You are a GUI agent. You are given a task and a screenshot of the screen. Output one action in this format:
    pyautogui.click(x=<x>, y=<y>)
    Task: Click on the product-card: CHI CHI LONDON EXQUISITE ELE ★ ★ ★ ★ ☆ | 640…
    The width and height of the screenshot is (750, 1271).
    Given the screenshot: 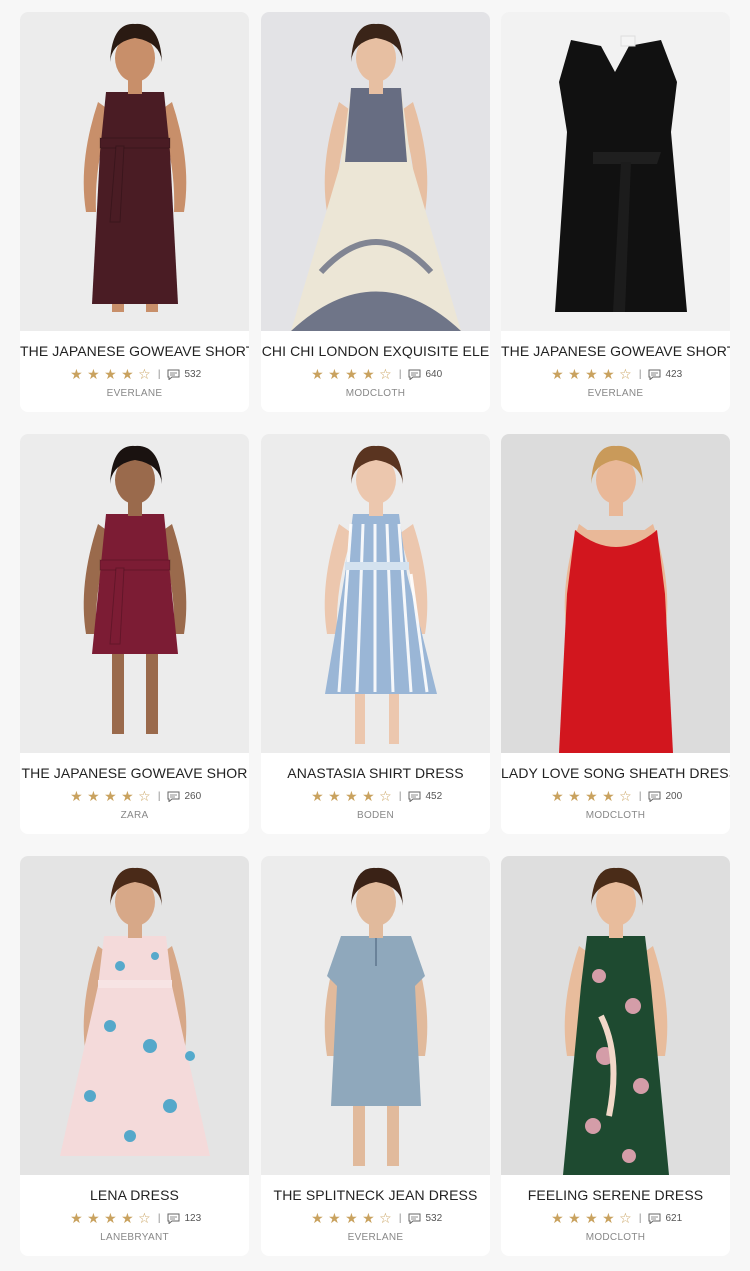 What is the action you would take?
    pyautogui.click(x=375, y=212)
    